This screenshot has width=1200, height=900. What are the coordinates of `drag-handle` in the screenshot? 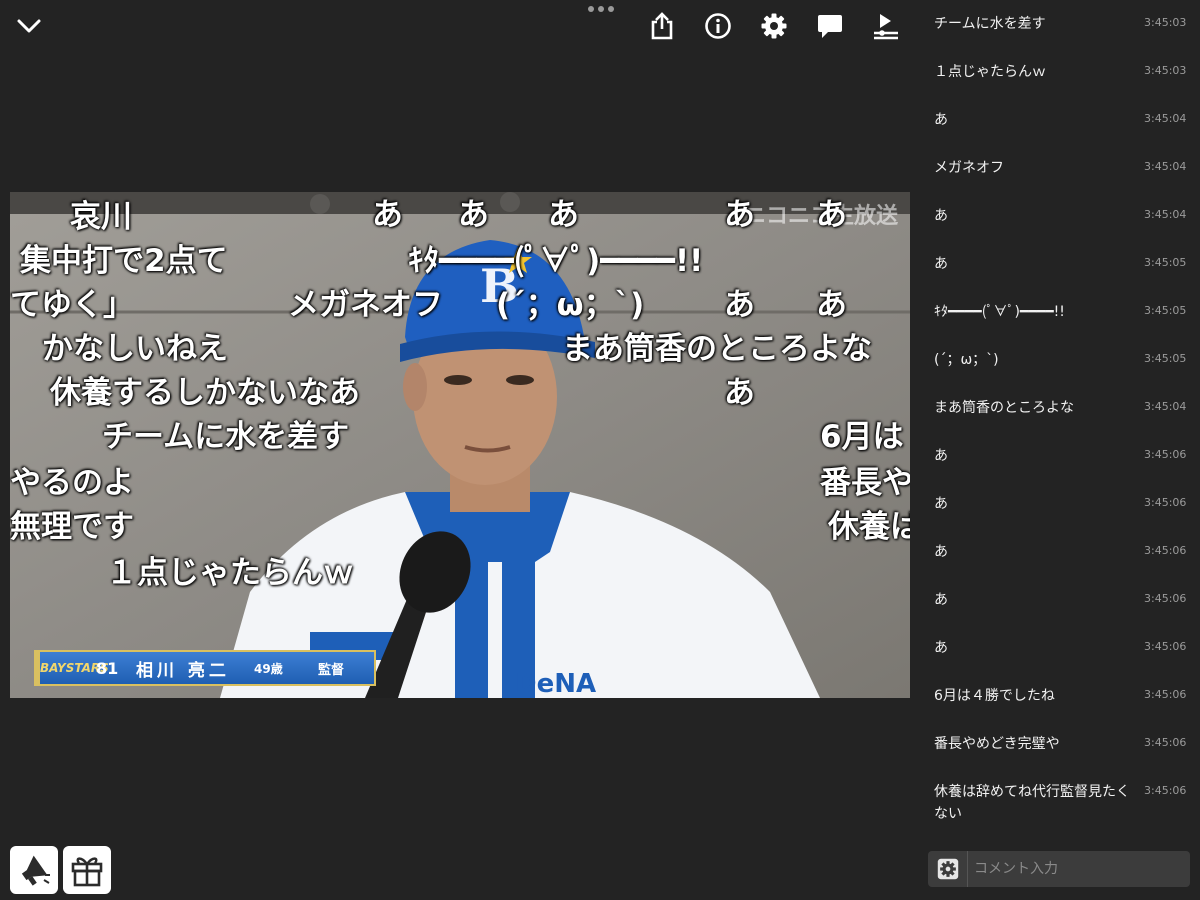 It's located at (601, 11).